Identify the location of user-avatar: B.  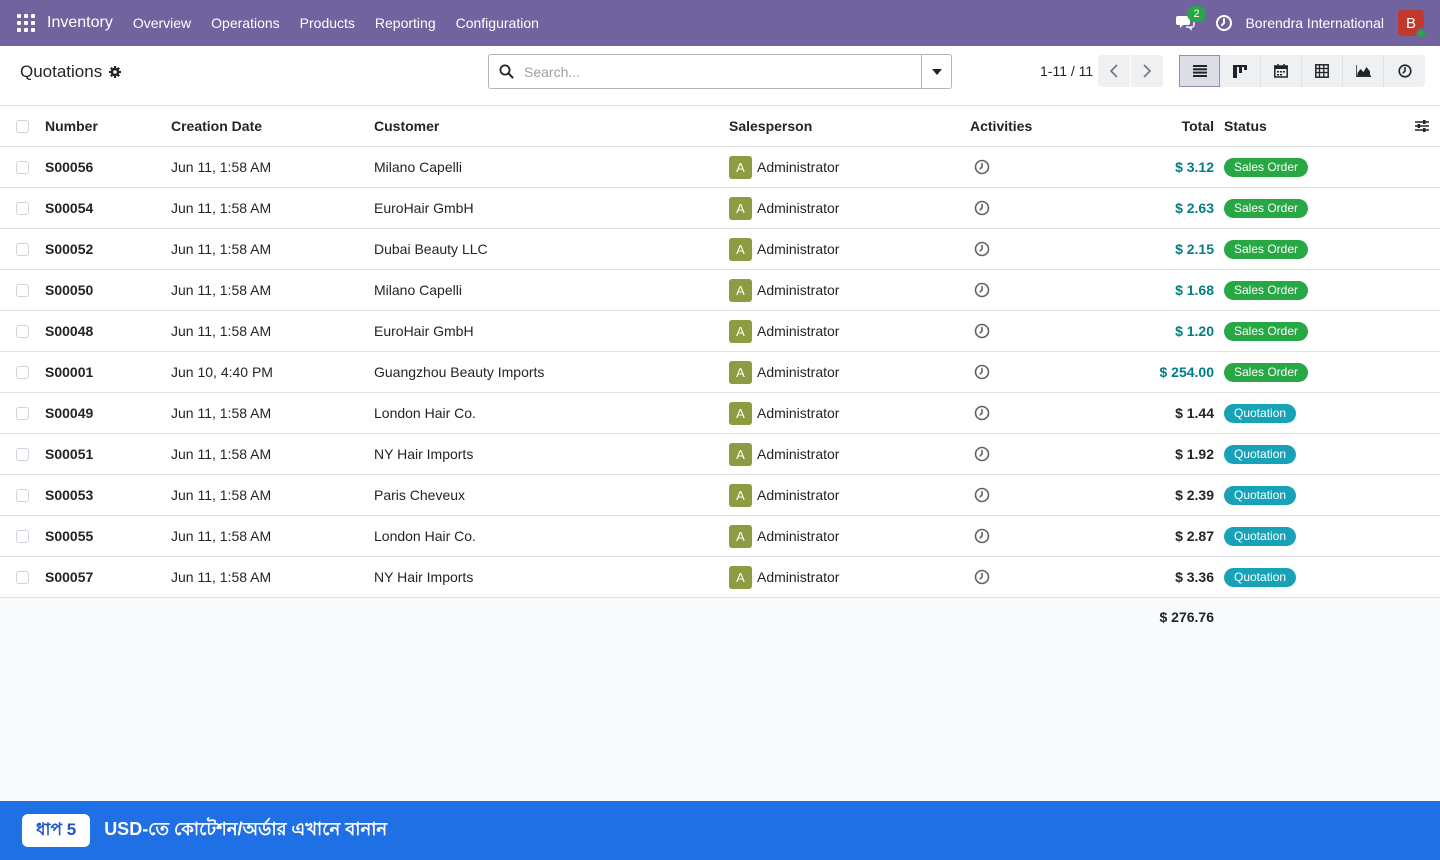
(1412, 24).